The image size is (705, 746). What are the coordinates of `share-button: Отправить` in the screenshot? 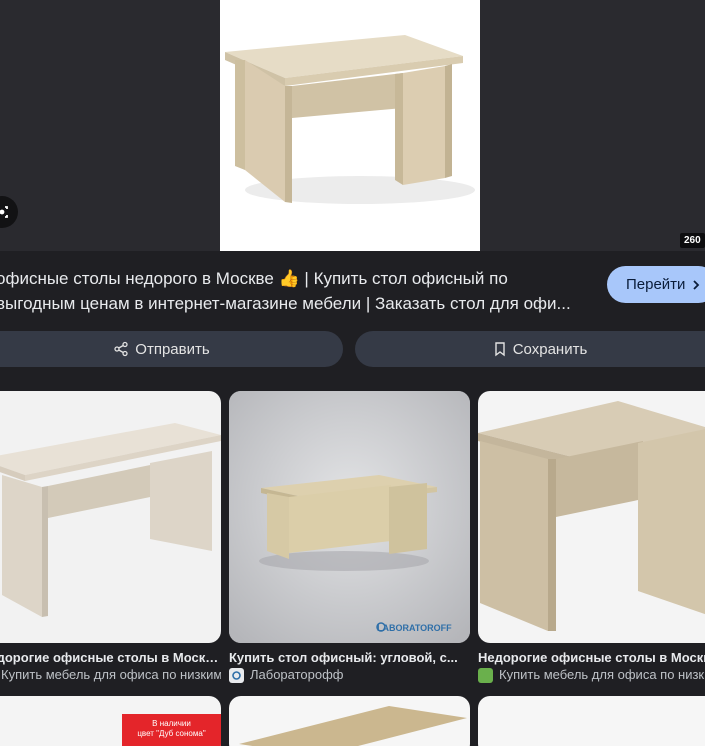 It's located at (171, 349).